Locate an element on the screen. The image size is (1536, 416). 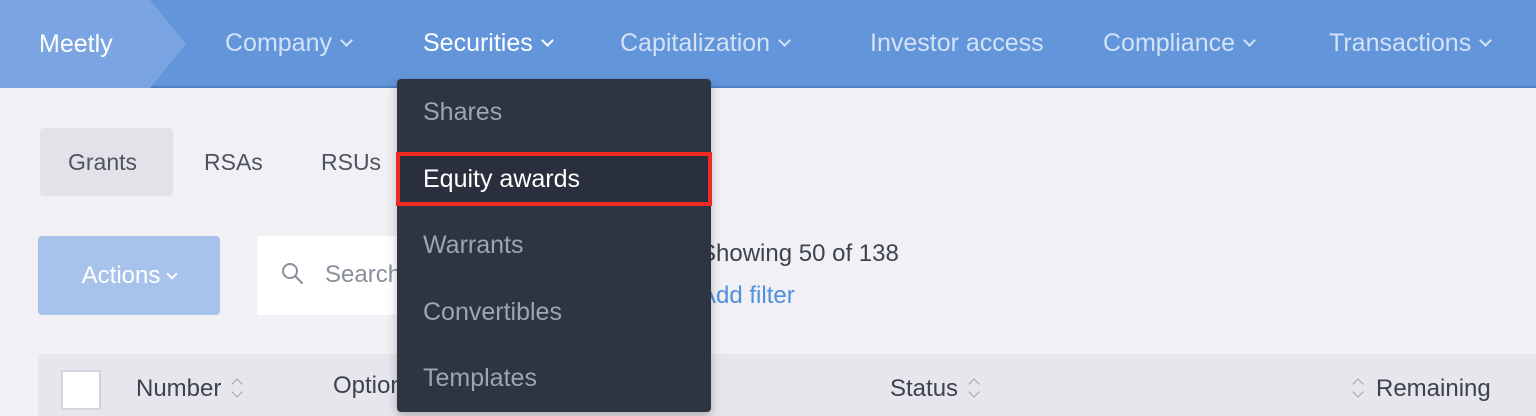
menu-item-warrants: Warrants is located at coordinates (554, 245).